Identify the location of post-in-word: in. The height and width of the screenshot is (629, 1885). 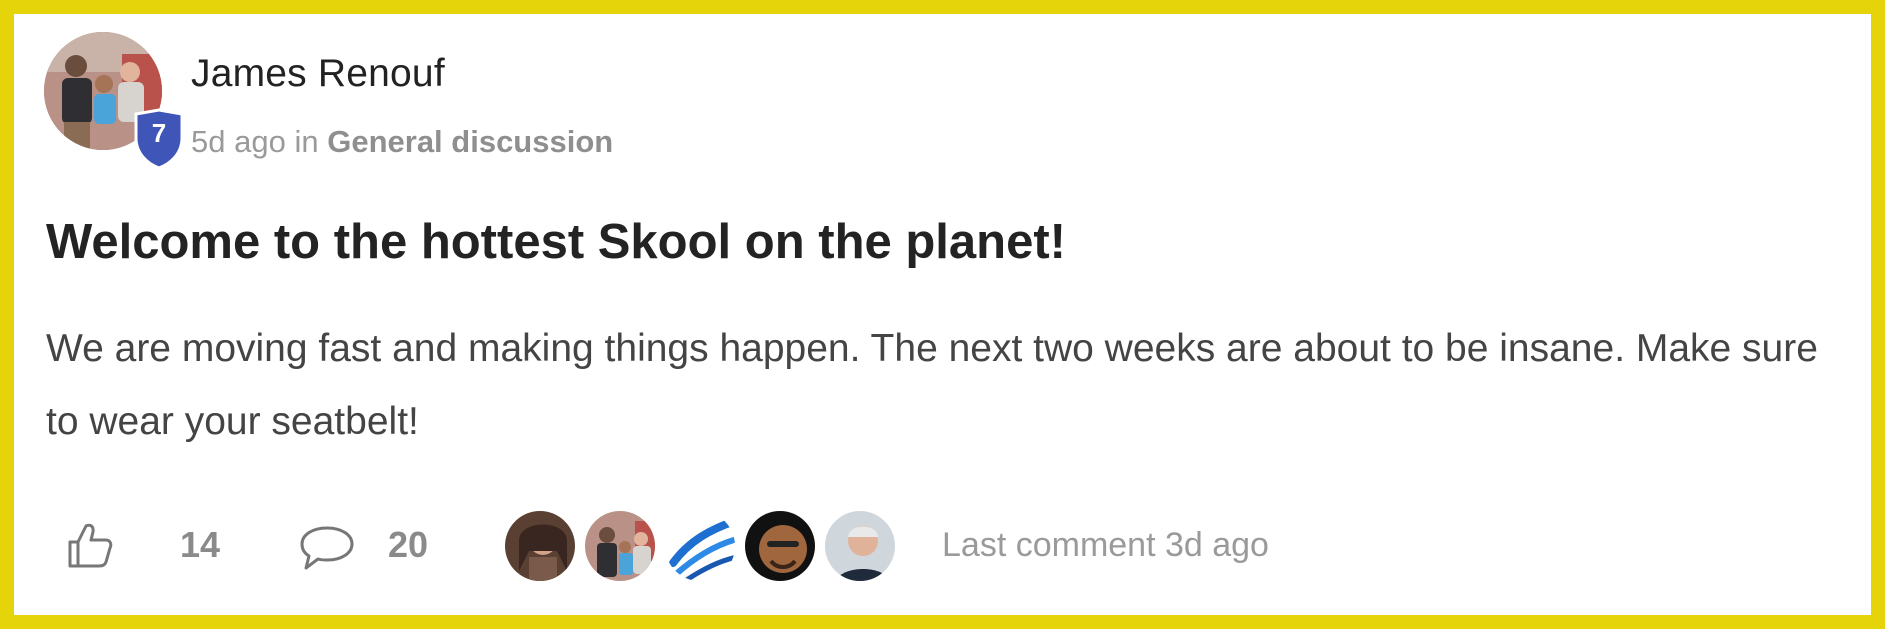
(306, 141).